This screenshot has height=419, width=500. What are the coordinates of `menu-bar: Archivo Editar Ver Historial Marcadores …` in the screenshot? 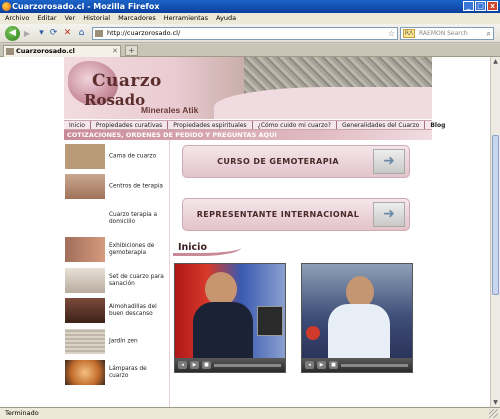 It's located at (250, 18).